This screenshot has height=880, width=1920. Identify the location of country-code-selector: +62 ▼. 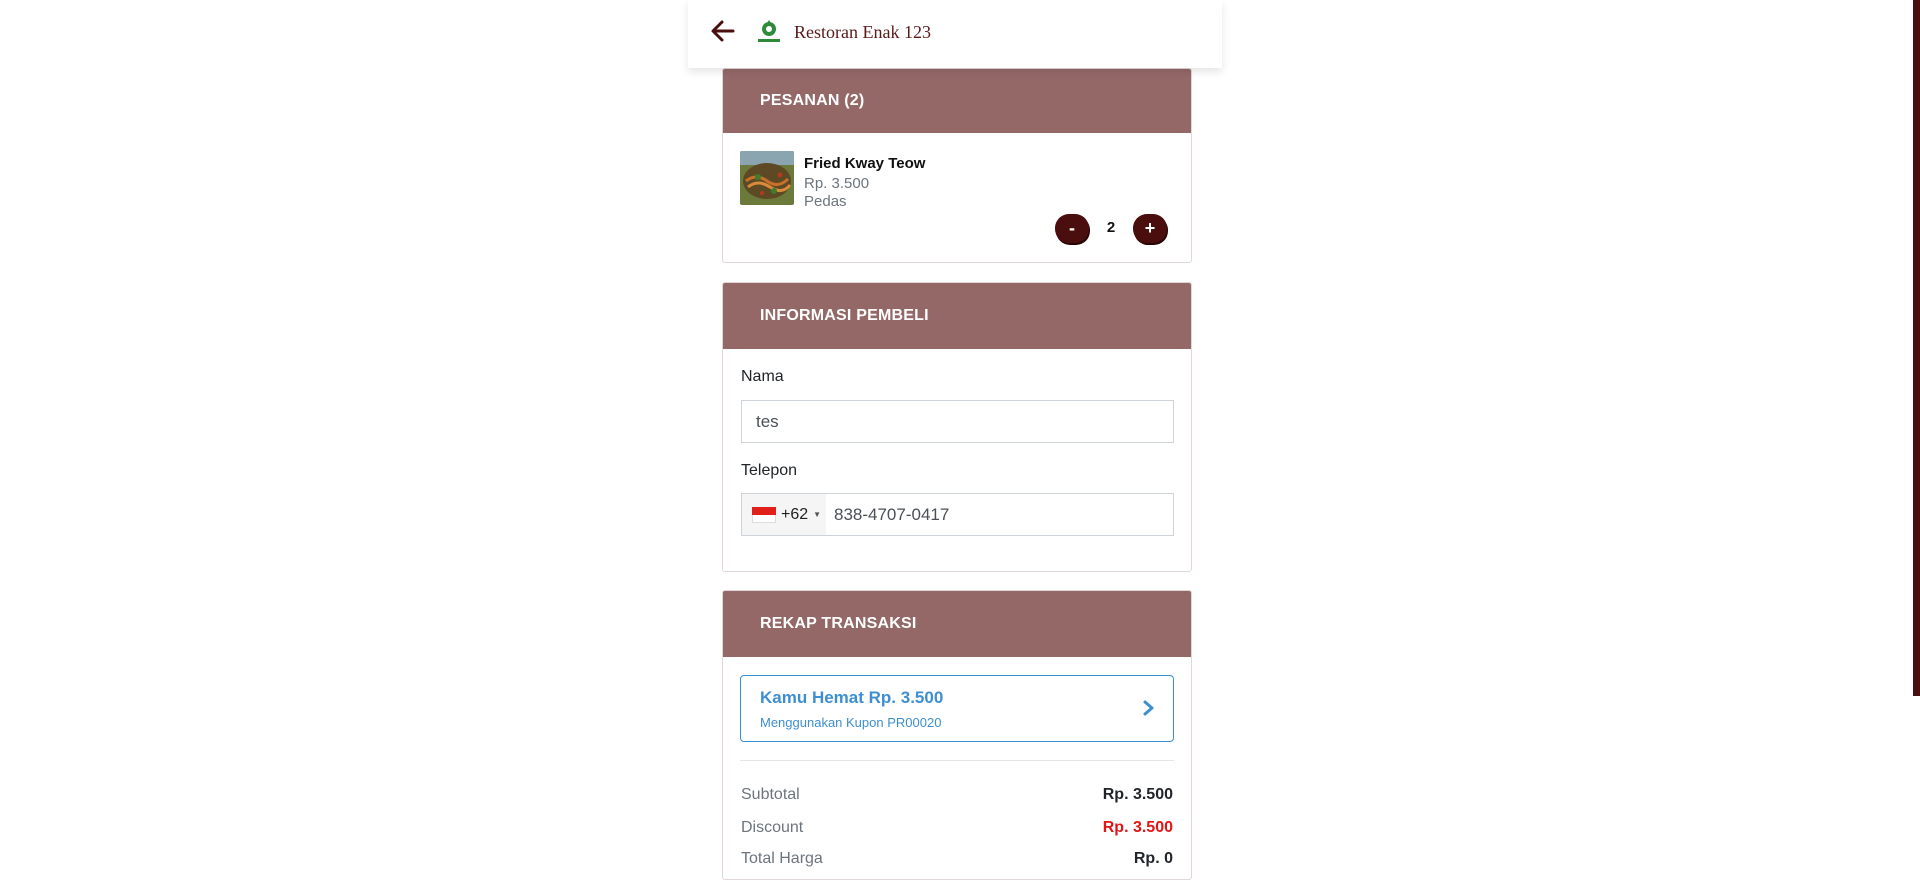
(784, 514).